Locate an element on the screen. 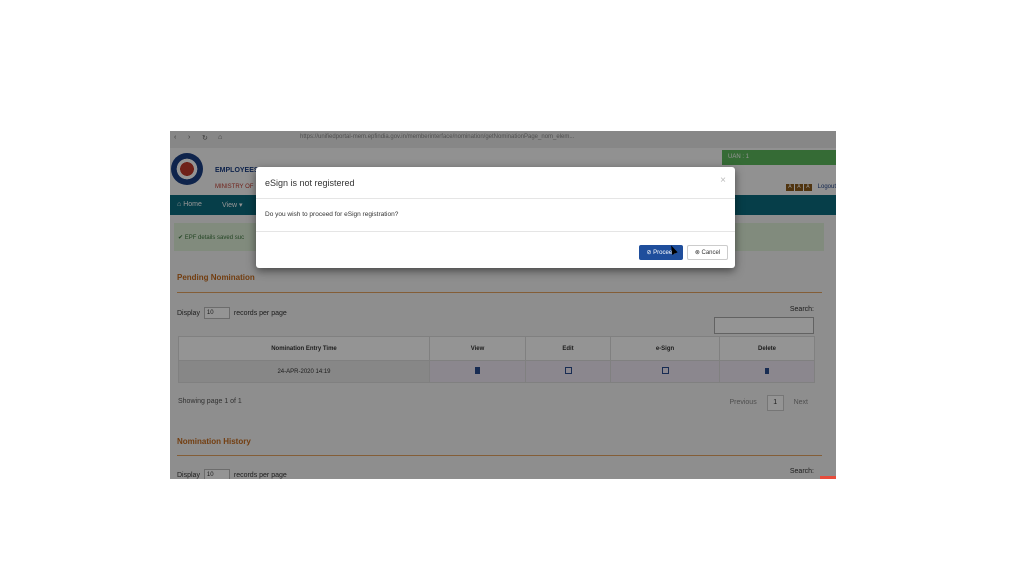 This screenshot has width=1024, height=576. dialog-header: eSign is not registered × is located at coordinates (495, 183).